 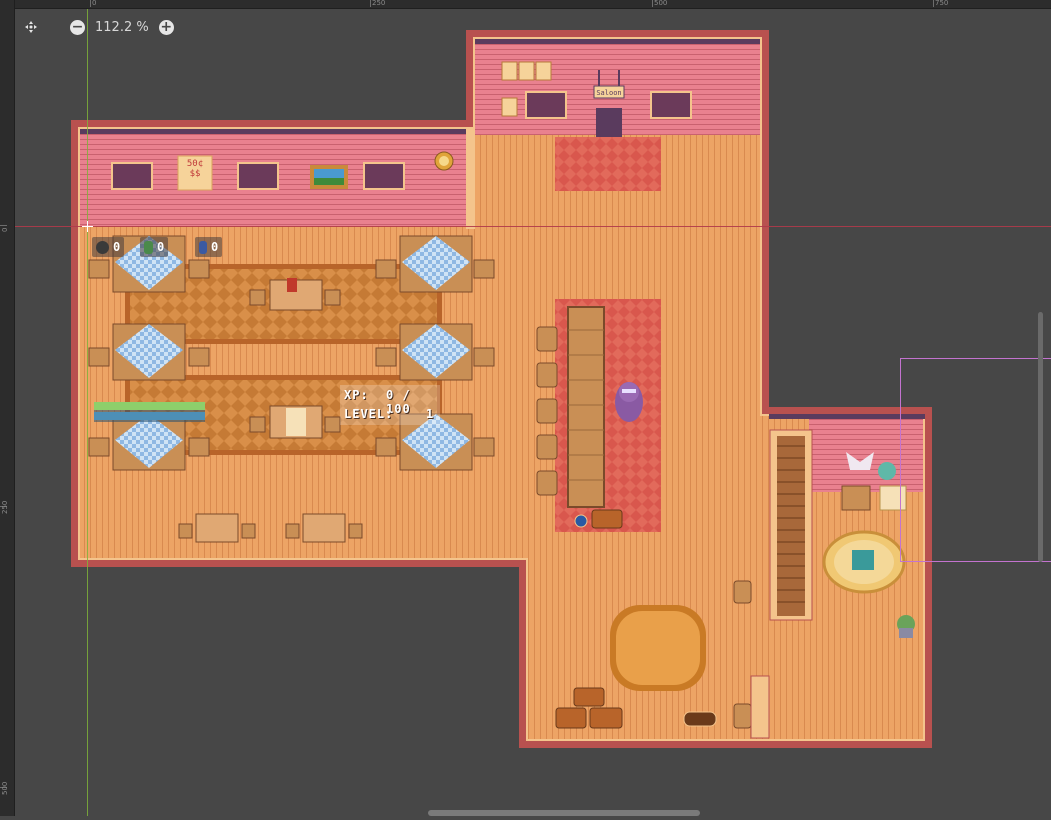 I want to click on inventory-slot-bomb: 0, so click(x=108, y=247).